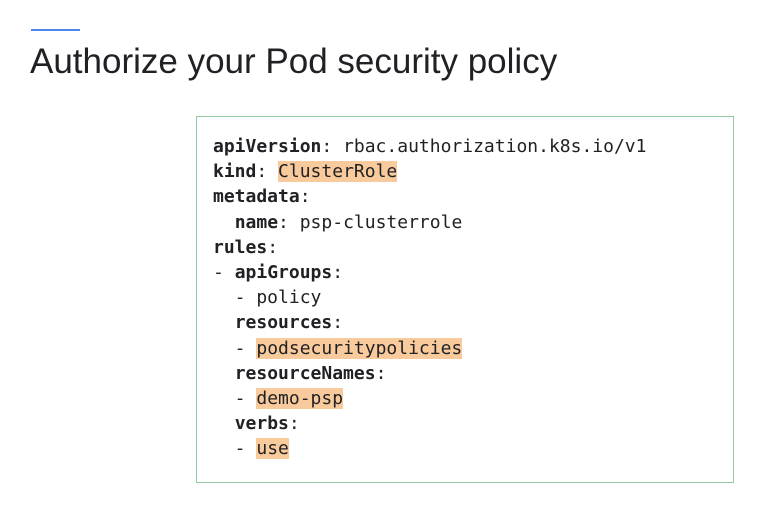 The image size is (777, 510). I want to click on highlighted-value: podsecuritypolicies, so click(359, 348).